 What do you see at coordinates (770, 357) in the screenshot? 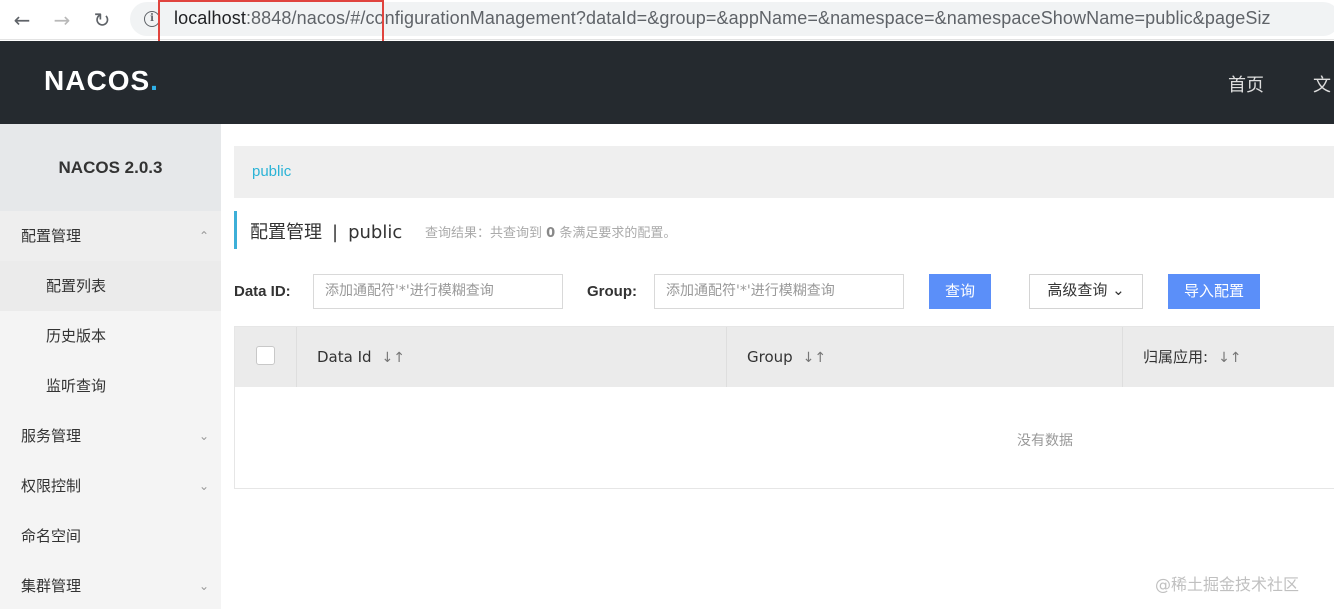
I see `column-label: Group` at bounding box center [770, 357].